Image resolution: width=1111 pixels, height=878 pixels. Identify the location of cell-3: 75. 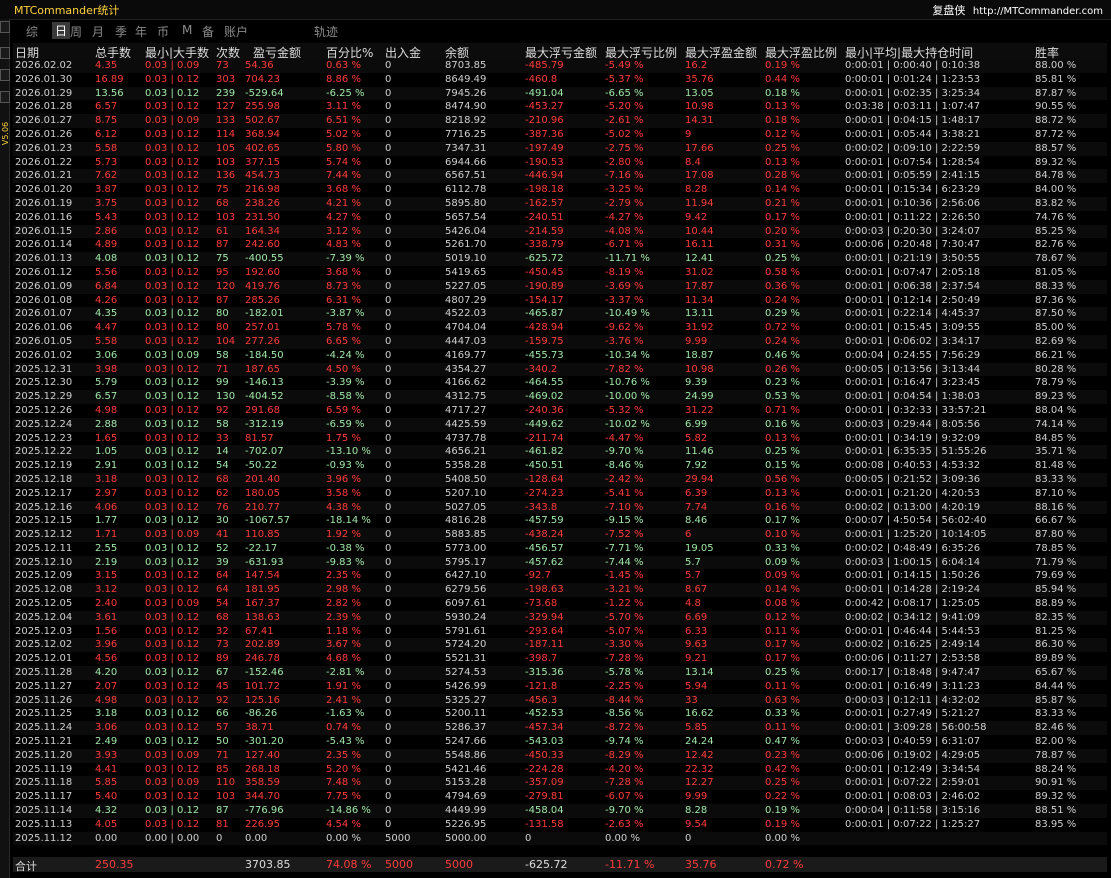
(222, 190).